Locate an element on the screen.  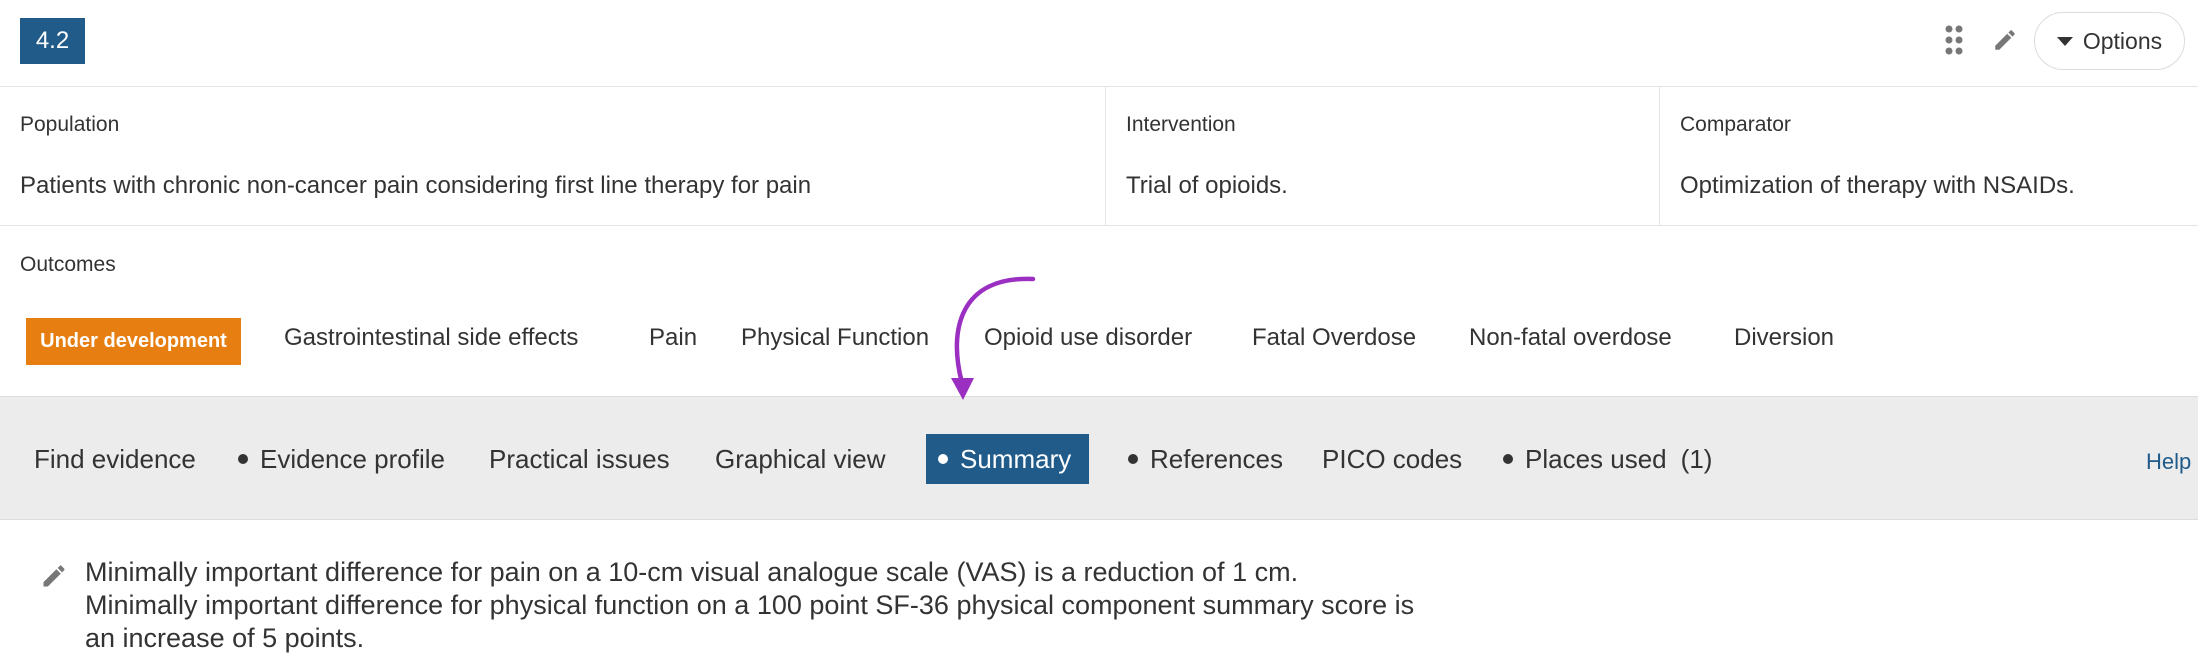
outcome-fatal-overdose: Fatal Overdose is located at coordinates (1334, 338).